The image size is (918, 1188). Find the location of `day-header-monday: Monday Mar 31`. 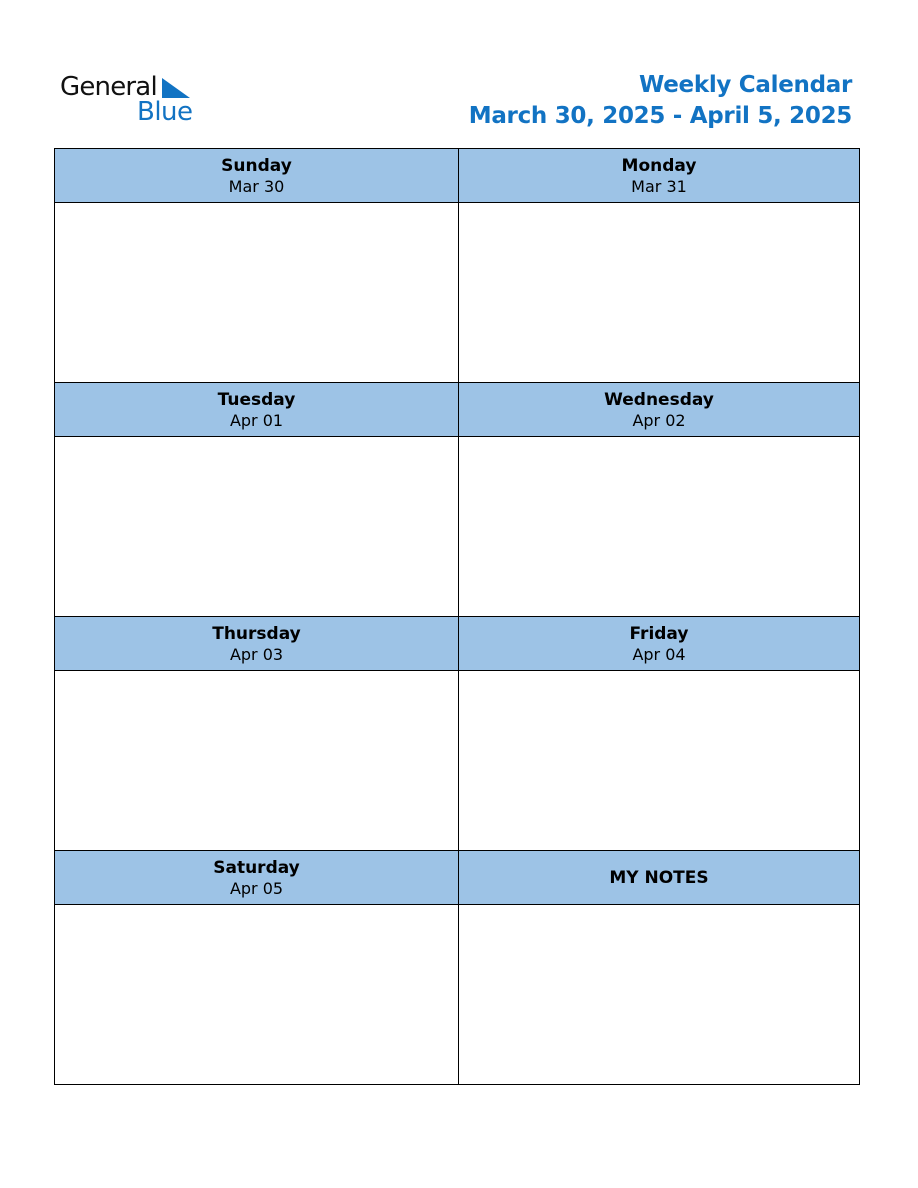

day-header-monday: Monday Mar 31 is located at coordinates (659, 176).